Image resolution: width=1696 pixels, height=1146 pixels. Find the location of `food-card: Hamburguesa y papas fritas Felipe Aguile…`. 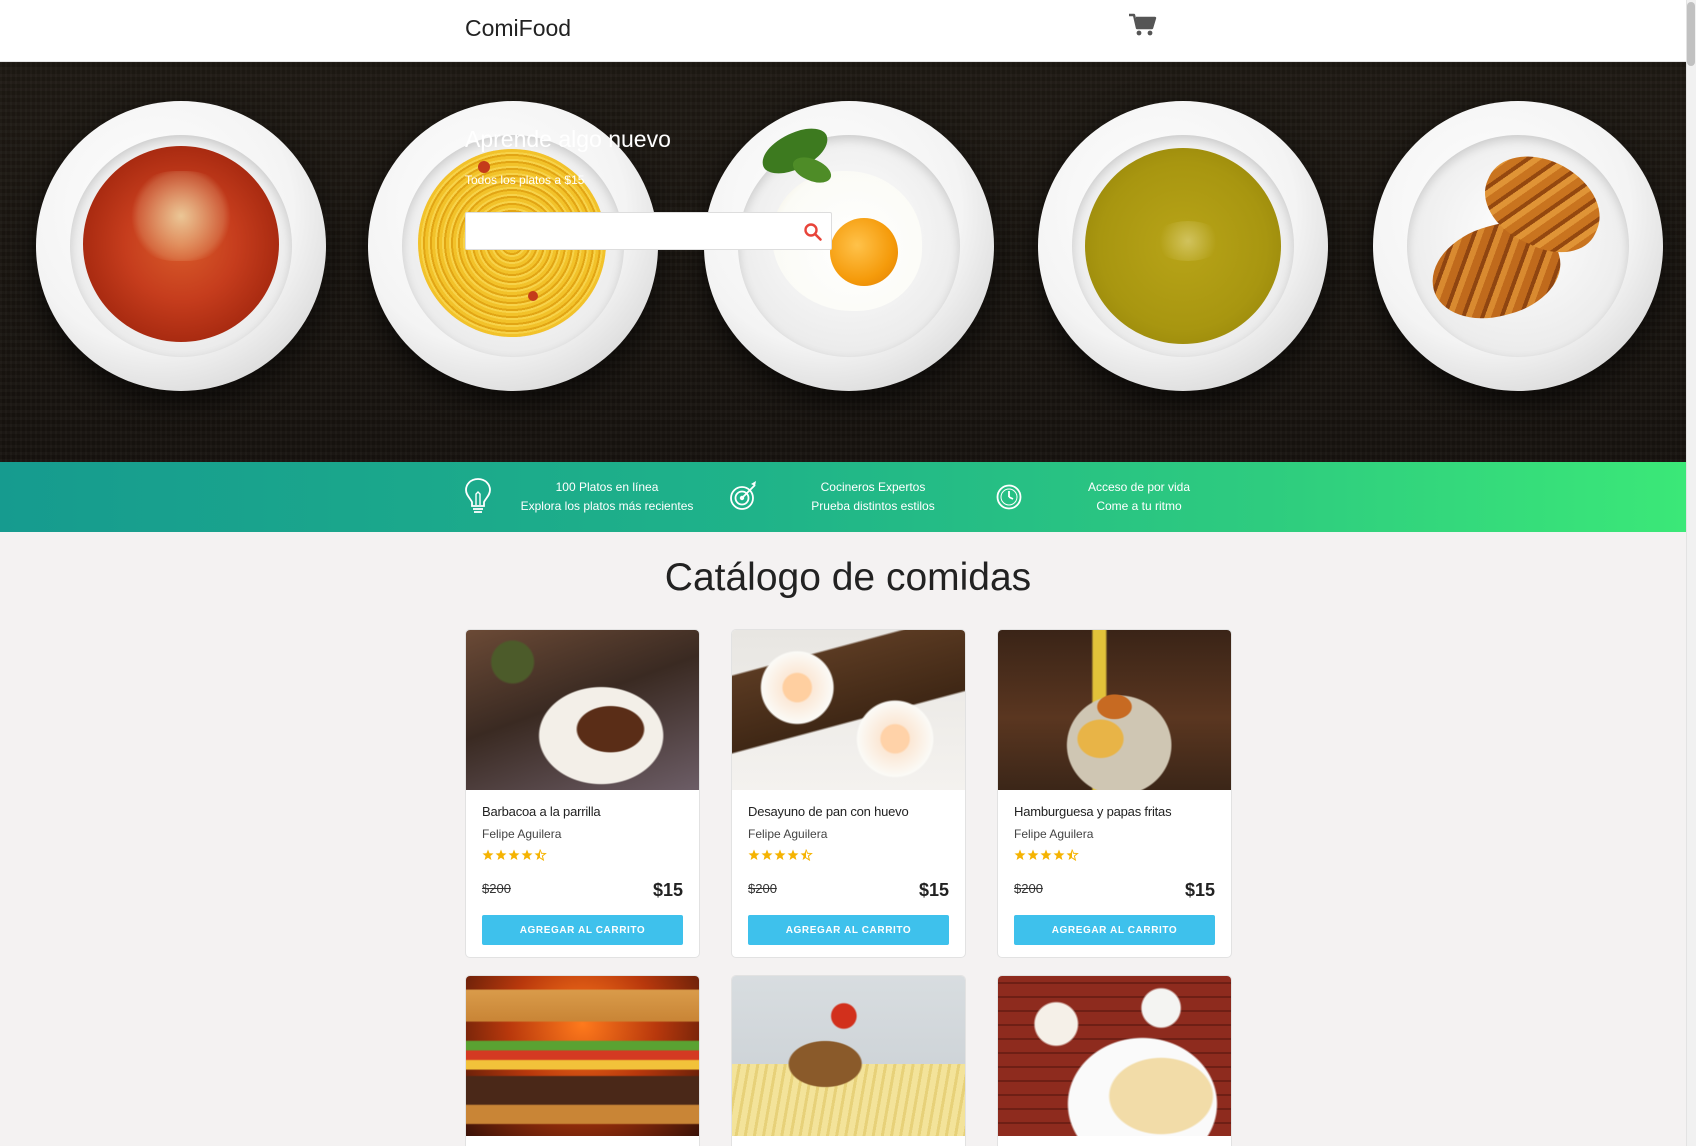

food-card: Hamburguesa y papas fritas Felipe Aguile… is located at coordinates (1114, 793).